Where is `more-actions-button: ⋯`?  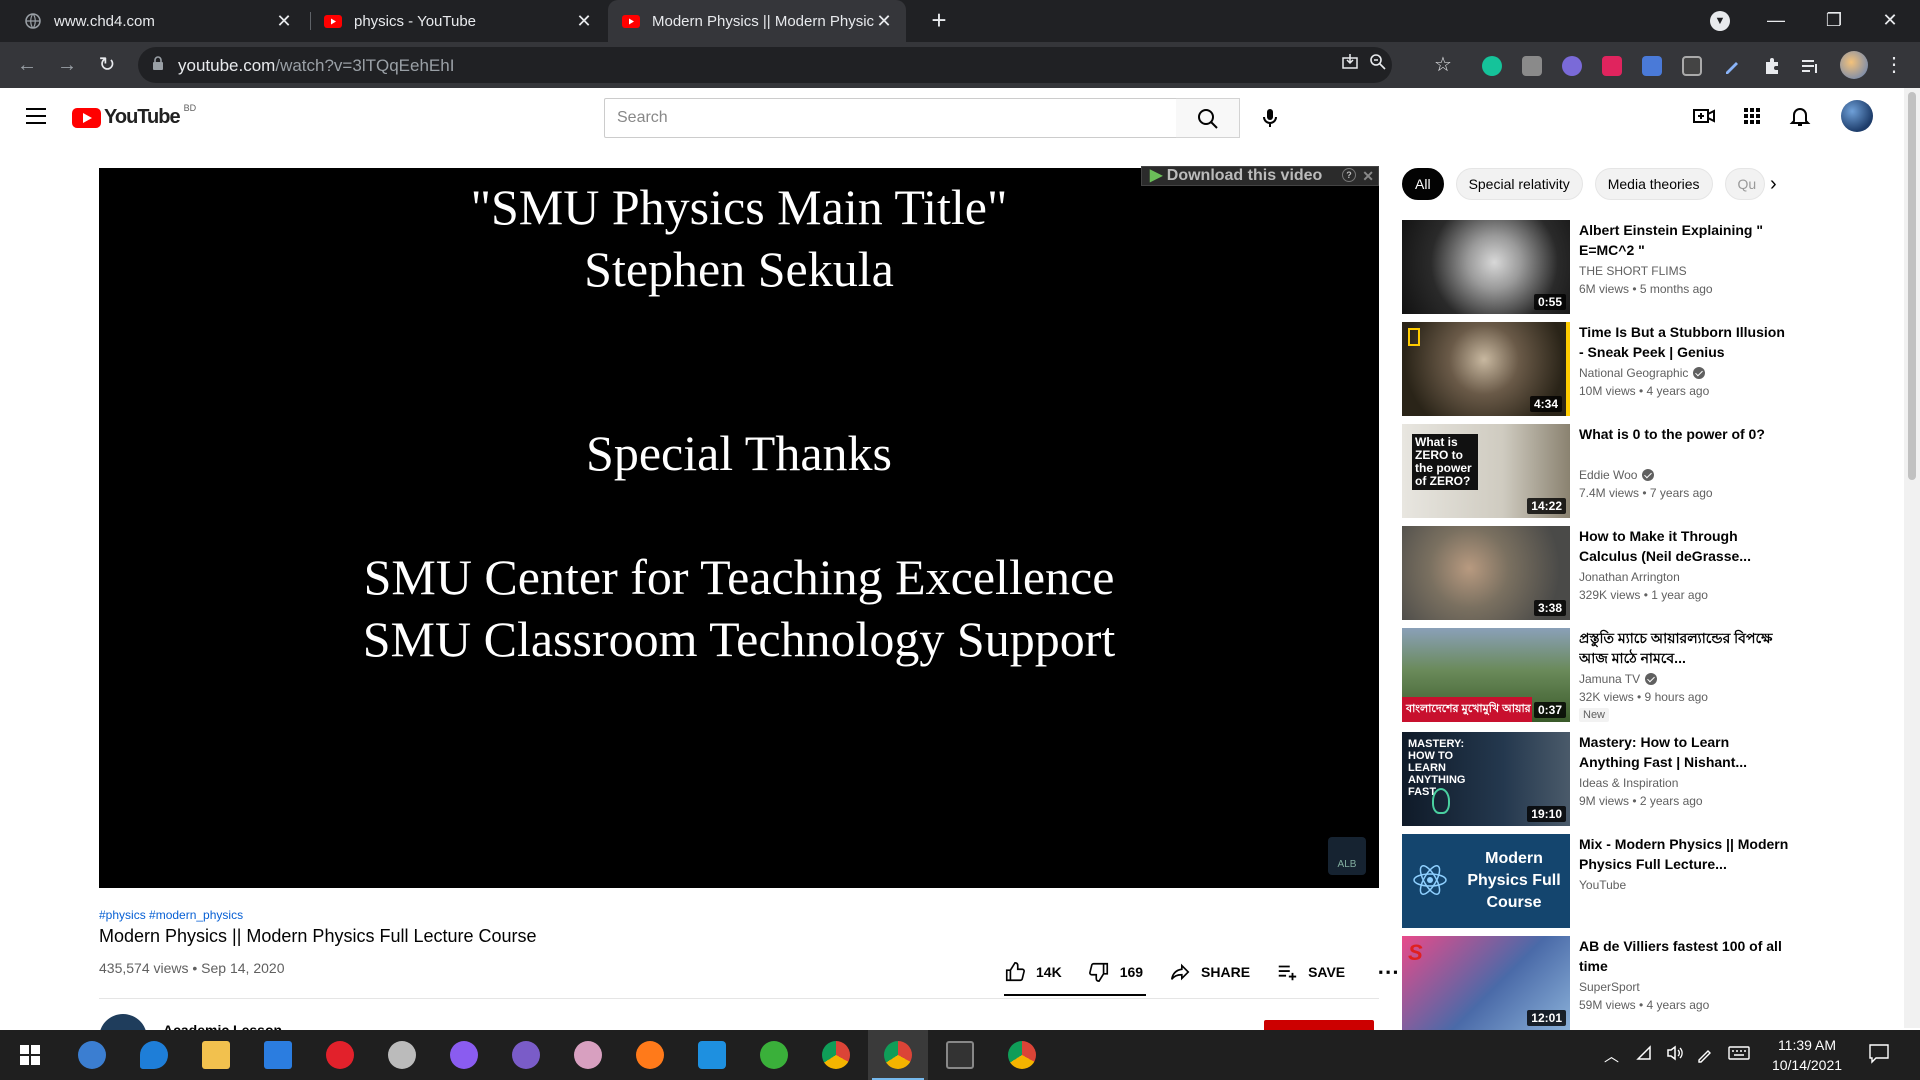
more-actions-button: ⋯ is located at coordinates (1388, 972).